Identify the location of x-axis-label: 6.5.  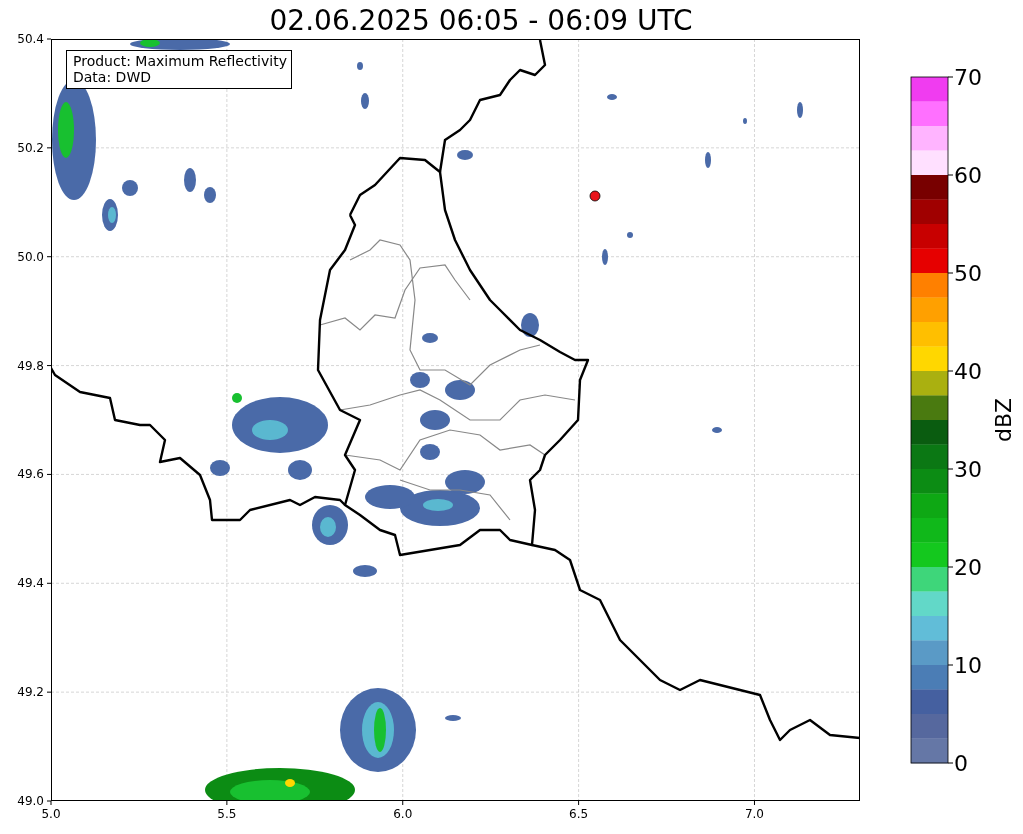
(579, 814).